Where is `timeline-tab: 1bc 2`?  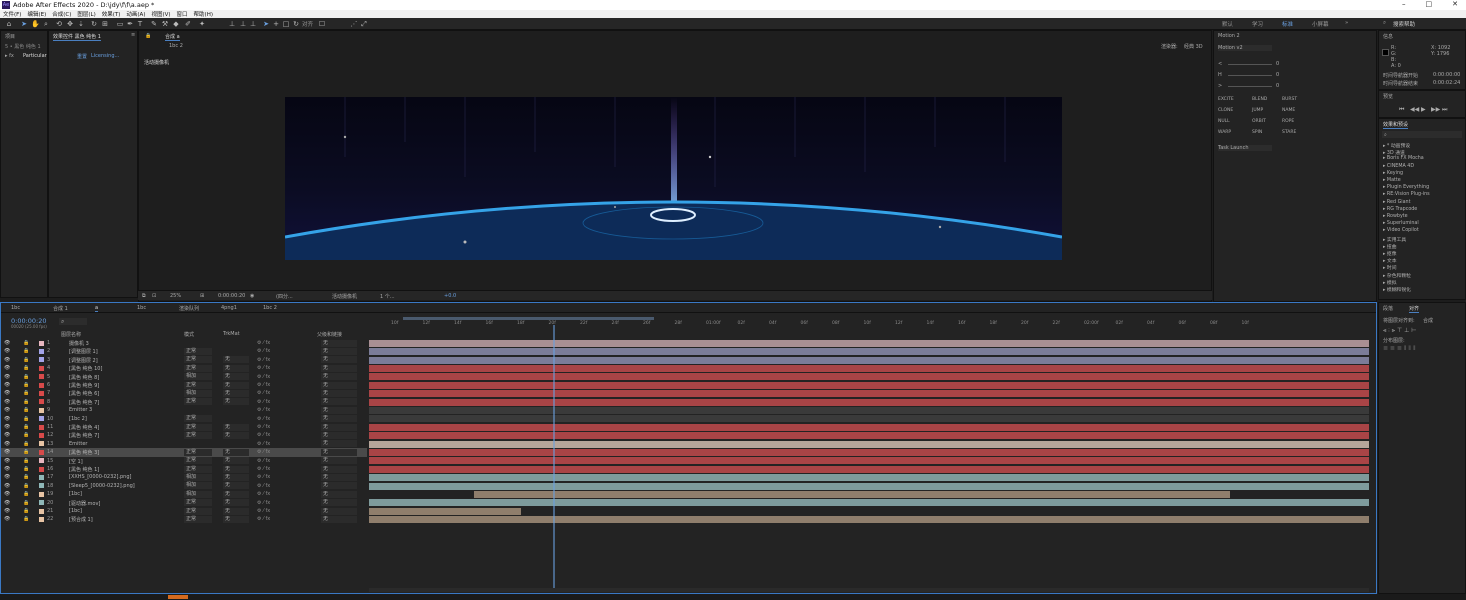
timeline-tab: 1bc 2 is located at coordinates (270, 308).